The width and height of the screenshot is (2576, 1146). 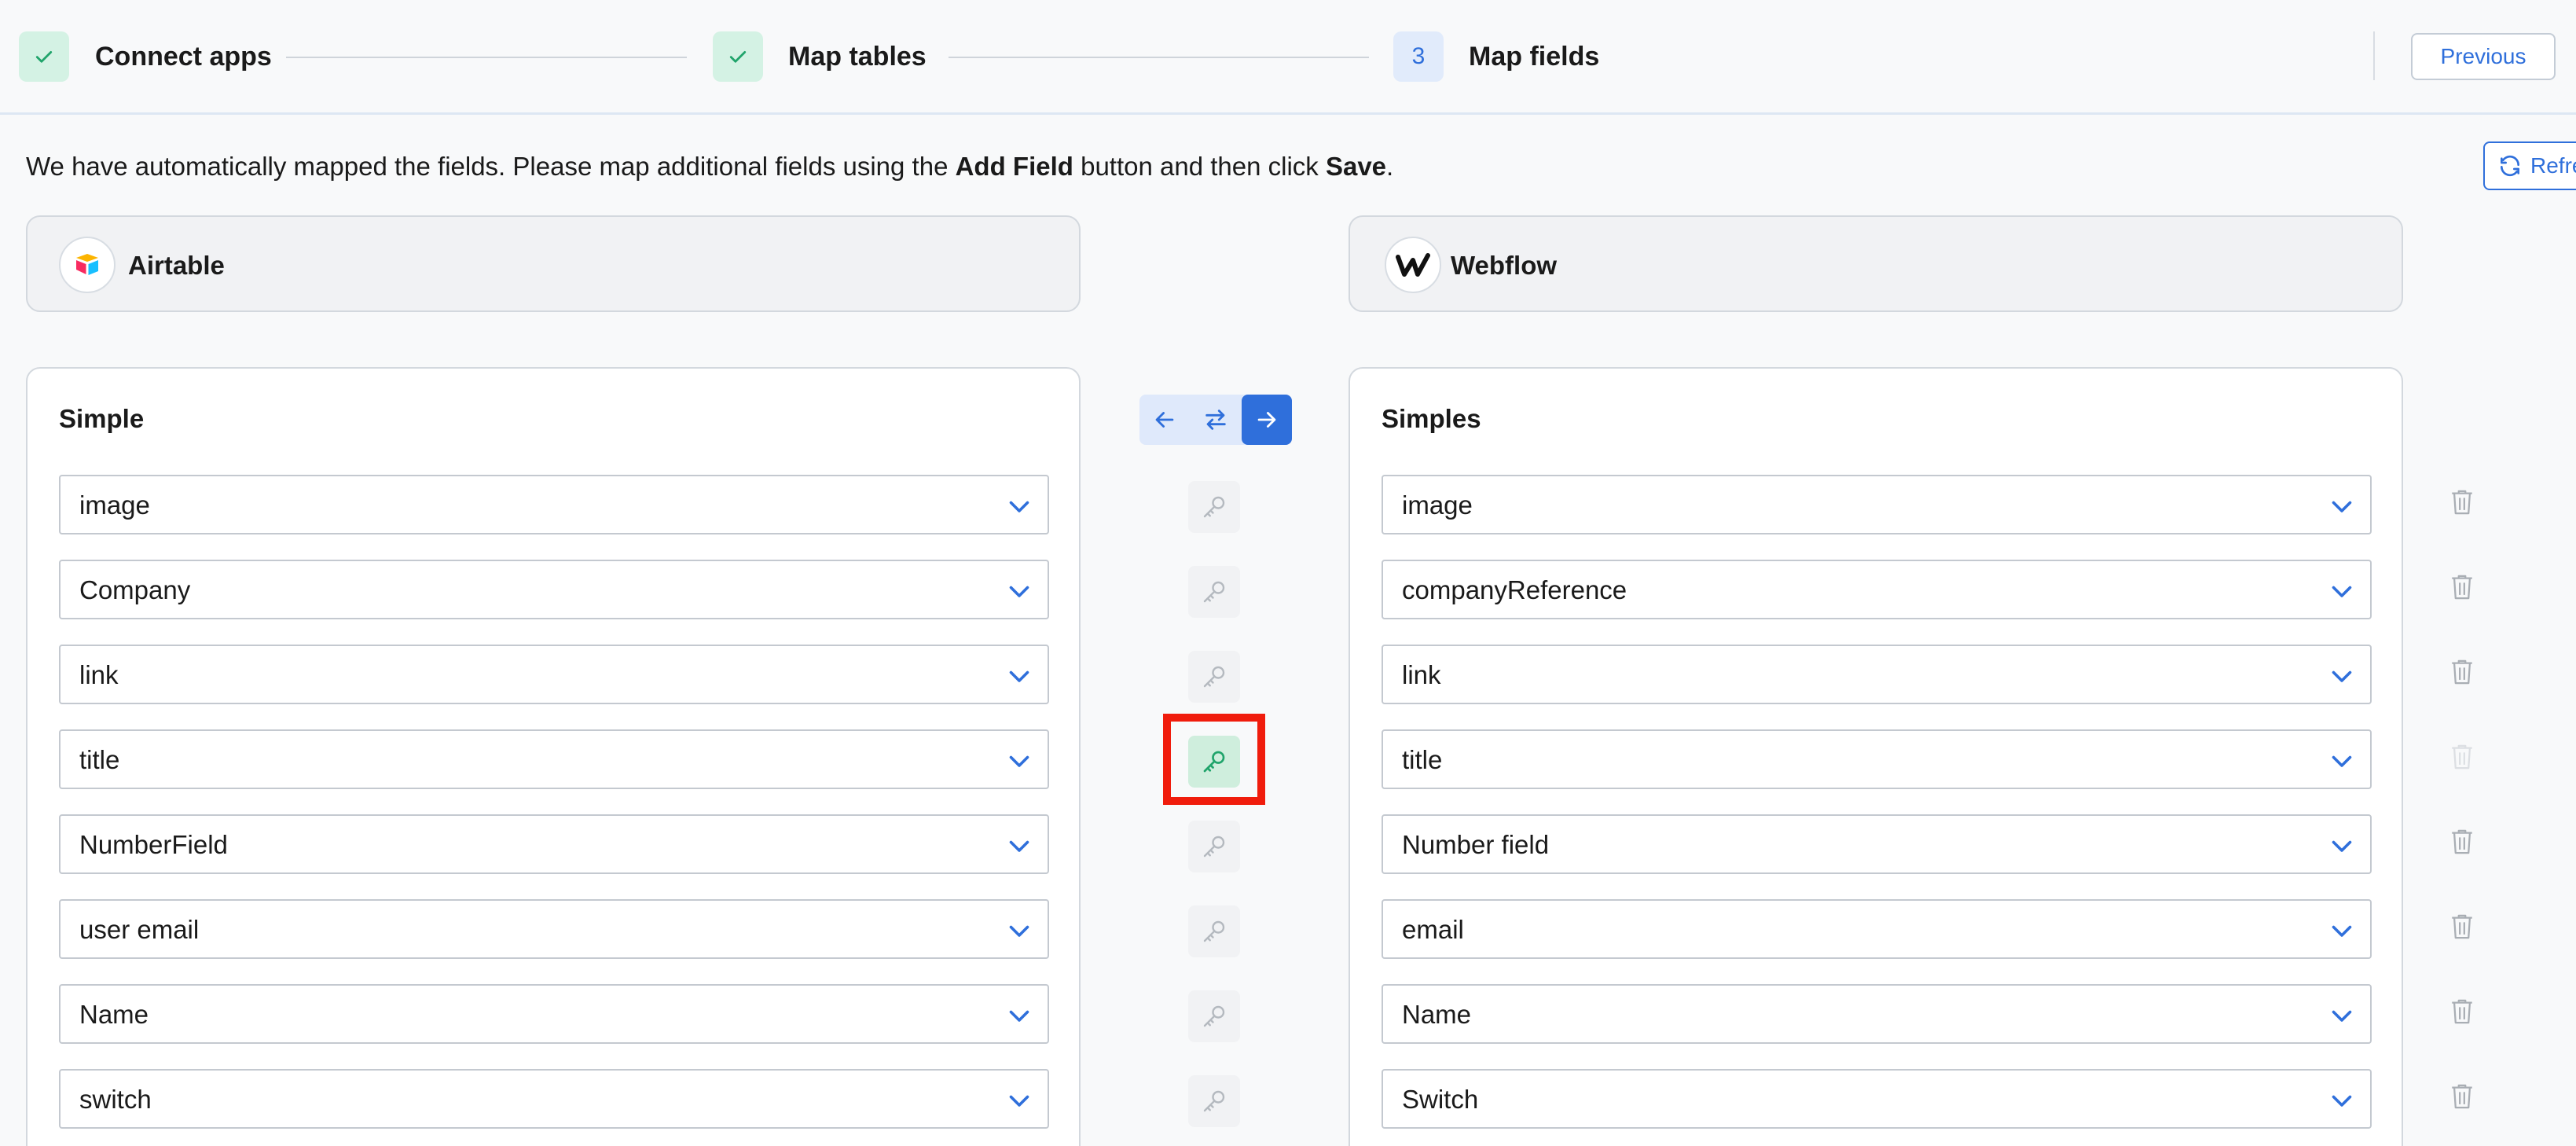 I want to click on step-3-number: 3, so click(x=1418, y=57).